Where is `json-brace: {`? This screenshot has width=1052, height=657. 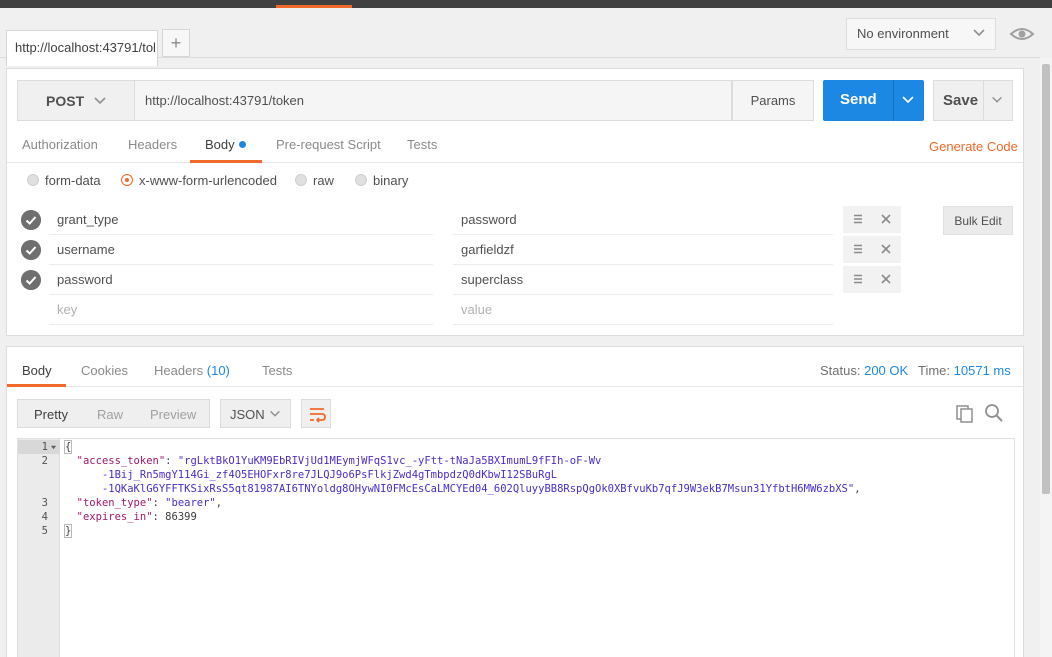
json-brace: { is located at coordinates (68, 447).